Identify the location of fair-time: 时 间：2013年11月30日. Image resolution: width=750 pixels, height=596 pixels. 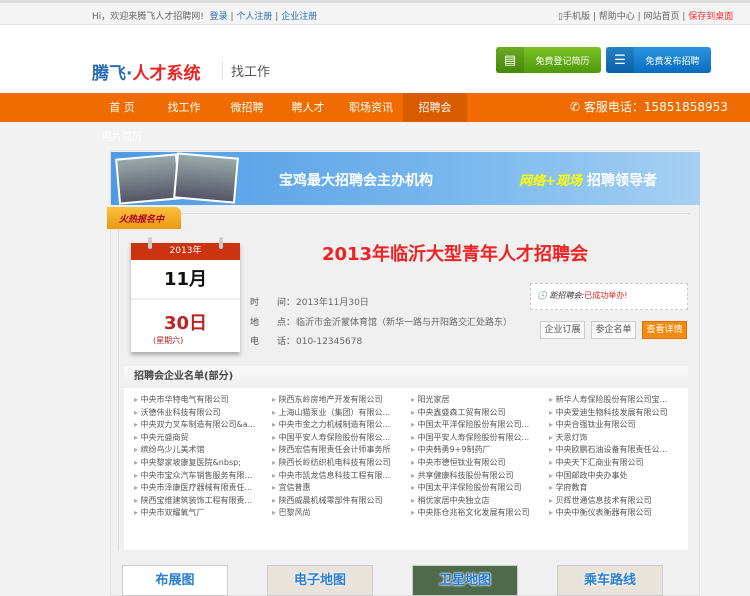
(309, 301).